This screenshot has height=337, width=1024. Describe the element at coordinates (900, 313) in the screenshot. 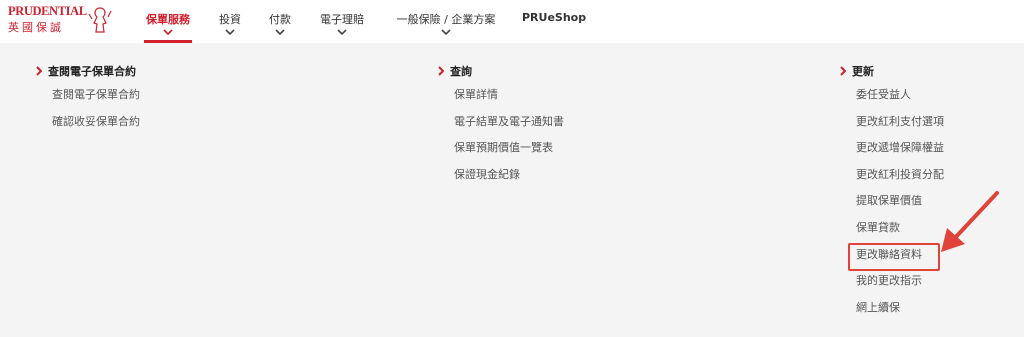

I see `menu-item: 網上續保` at that location.